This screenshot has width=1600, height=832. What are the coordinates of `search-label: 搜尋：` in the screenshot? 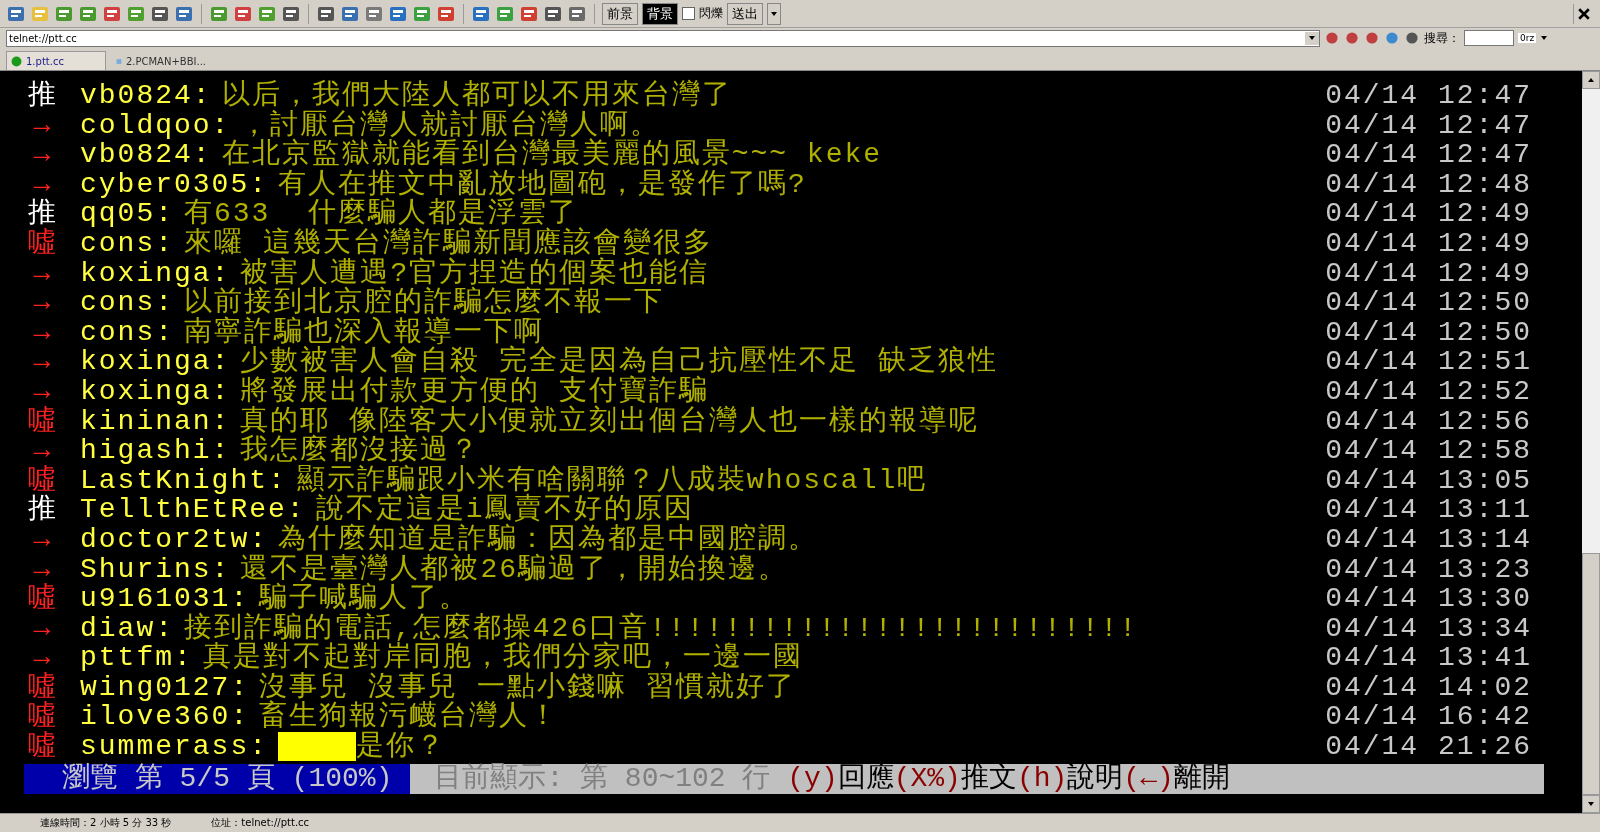 It's located at (1442, 38).